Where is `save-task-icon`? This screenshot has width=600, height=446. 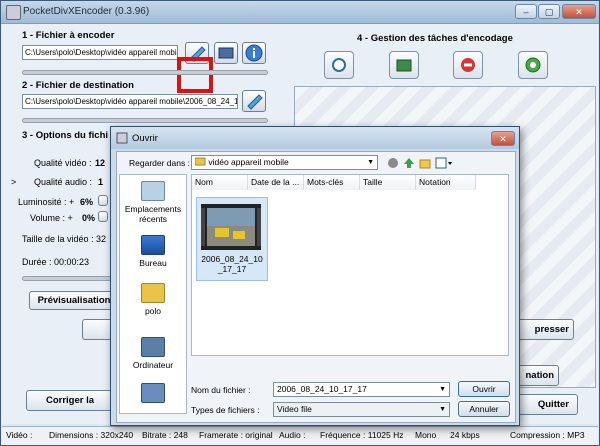 save-task-icon is located at coordinates (404, 65).